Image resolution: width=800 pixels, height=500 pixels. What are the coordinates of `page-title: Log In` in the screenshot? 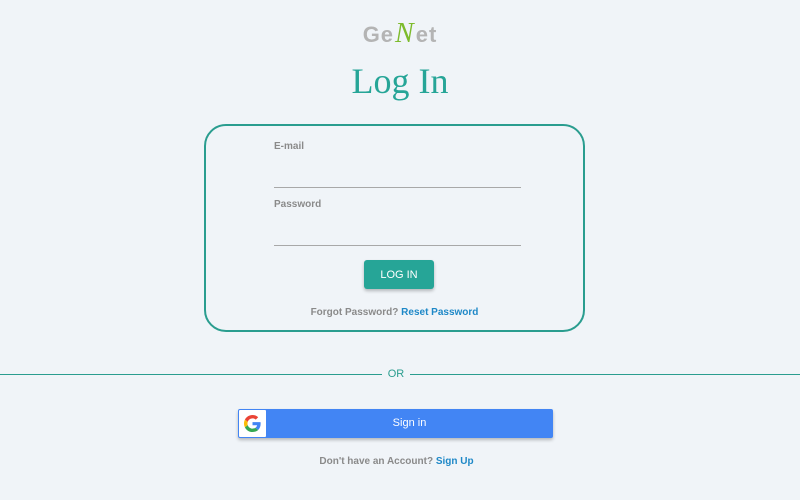 It's located at (400, 81).